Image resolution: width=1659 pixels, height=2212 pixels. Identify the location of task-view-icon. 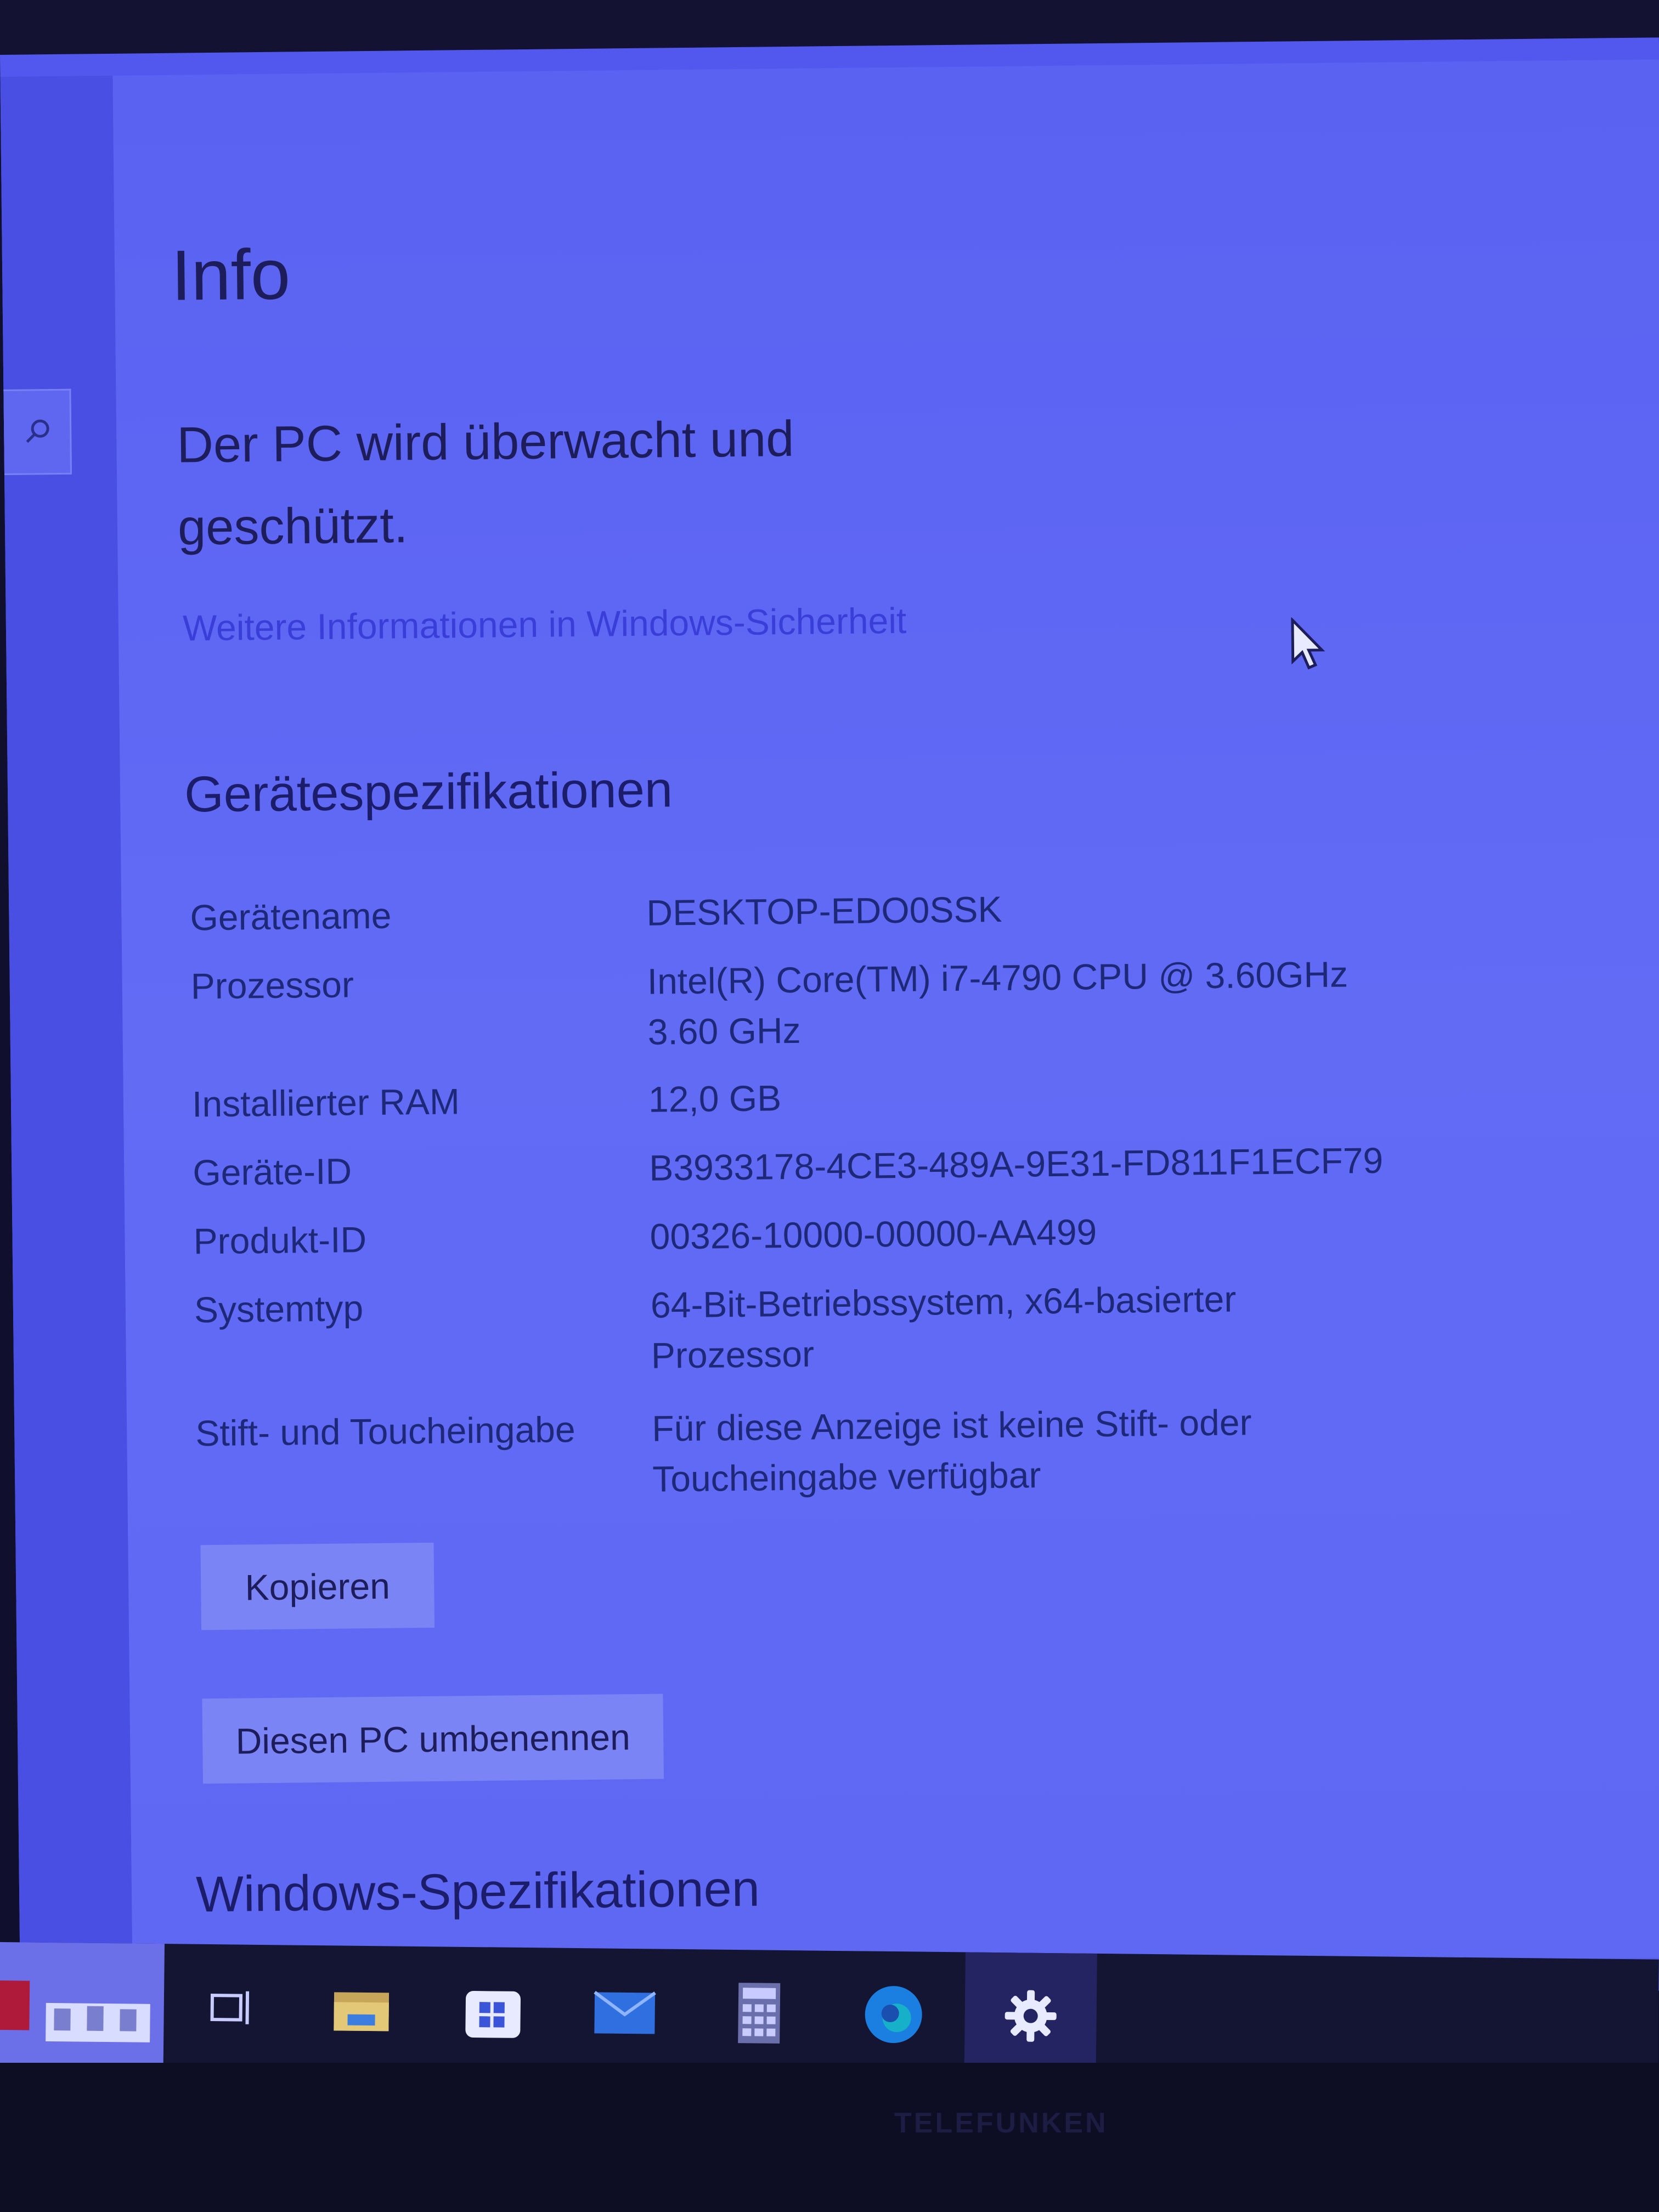
(230, 2008).